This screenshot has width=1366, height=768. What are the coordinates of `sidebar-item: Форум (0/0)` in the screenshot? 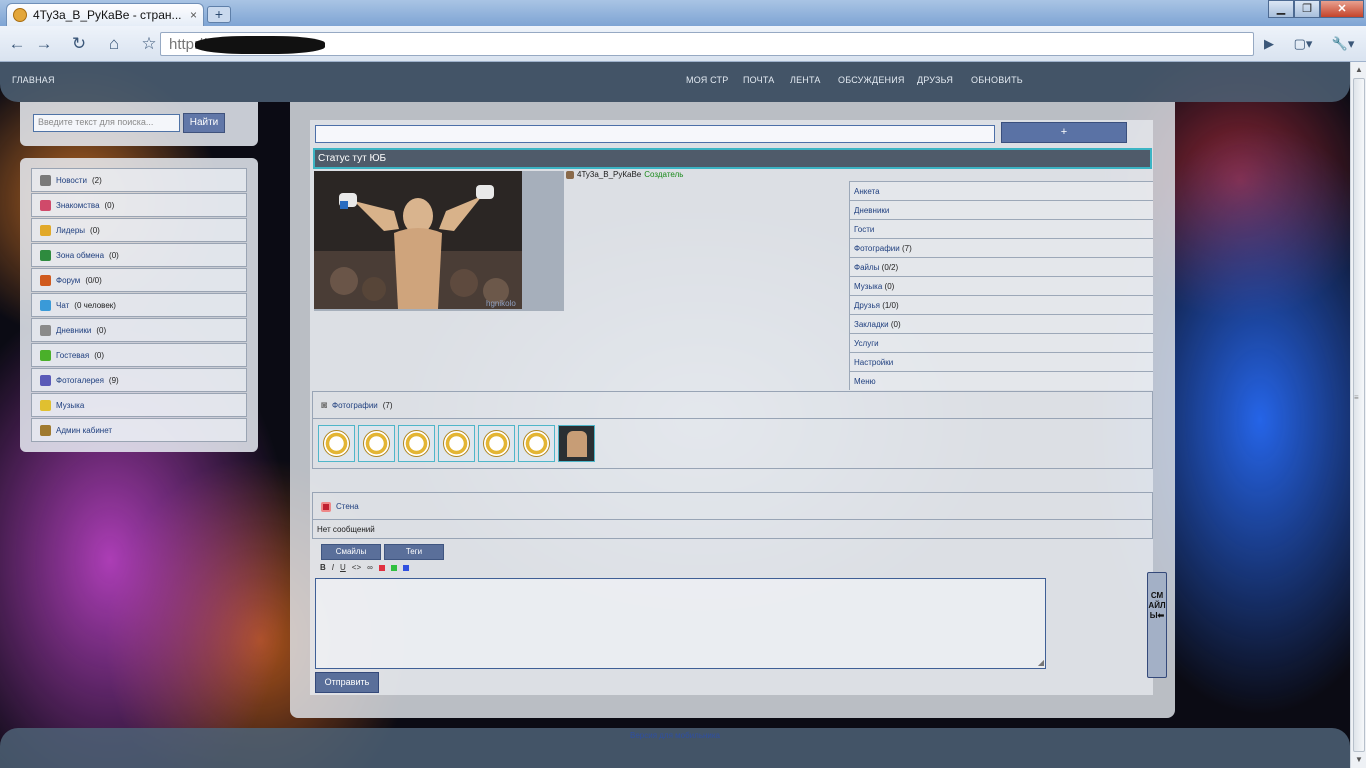 It's located at (139, 280).